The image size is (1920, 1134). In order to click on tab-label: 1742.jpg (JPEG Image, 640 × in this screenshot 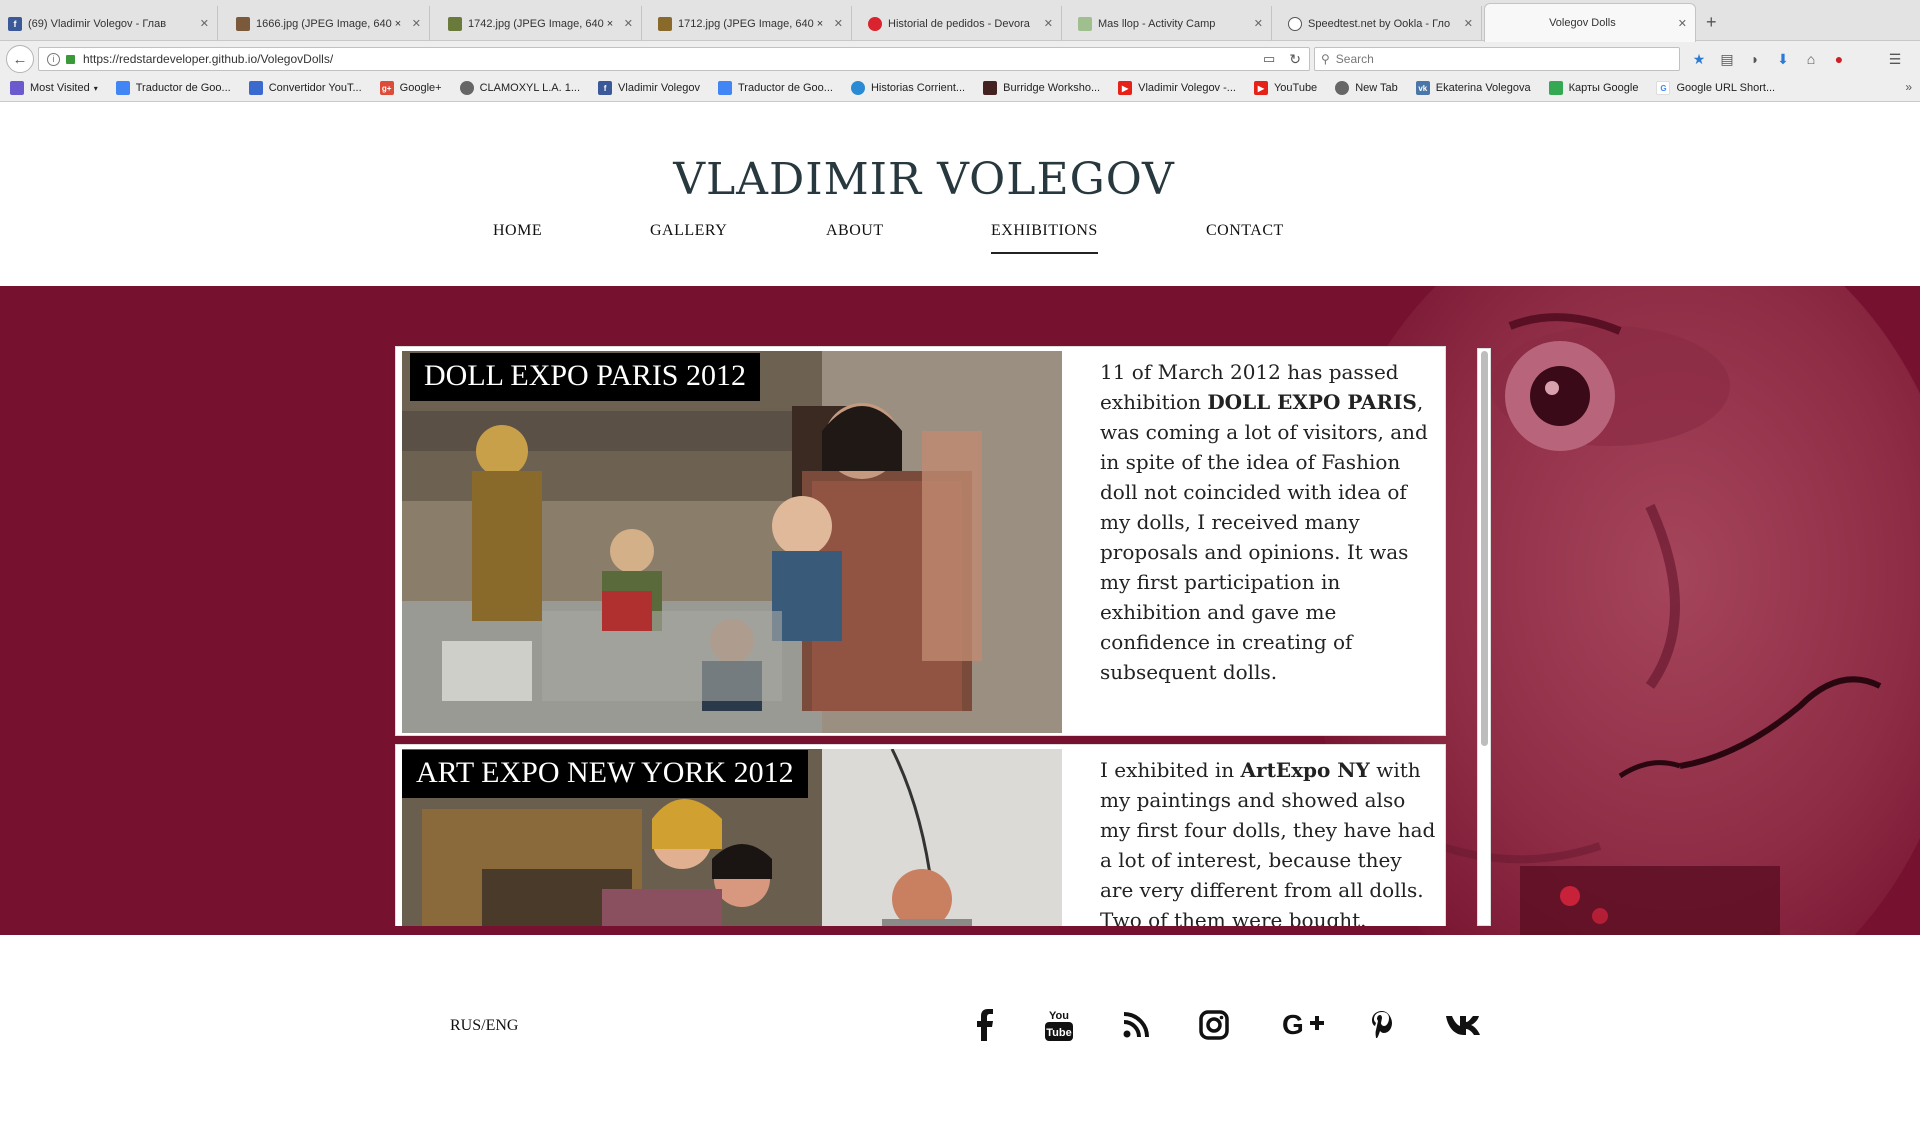, I will do `click(541, 23)`.